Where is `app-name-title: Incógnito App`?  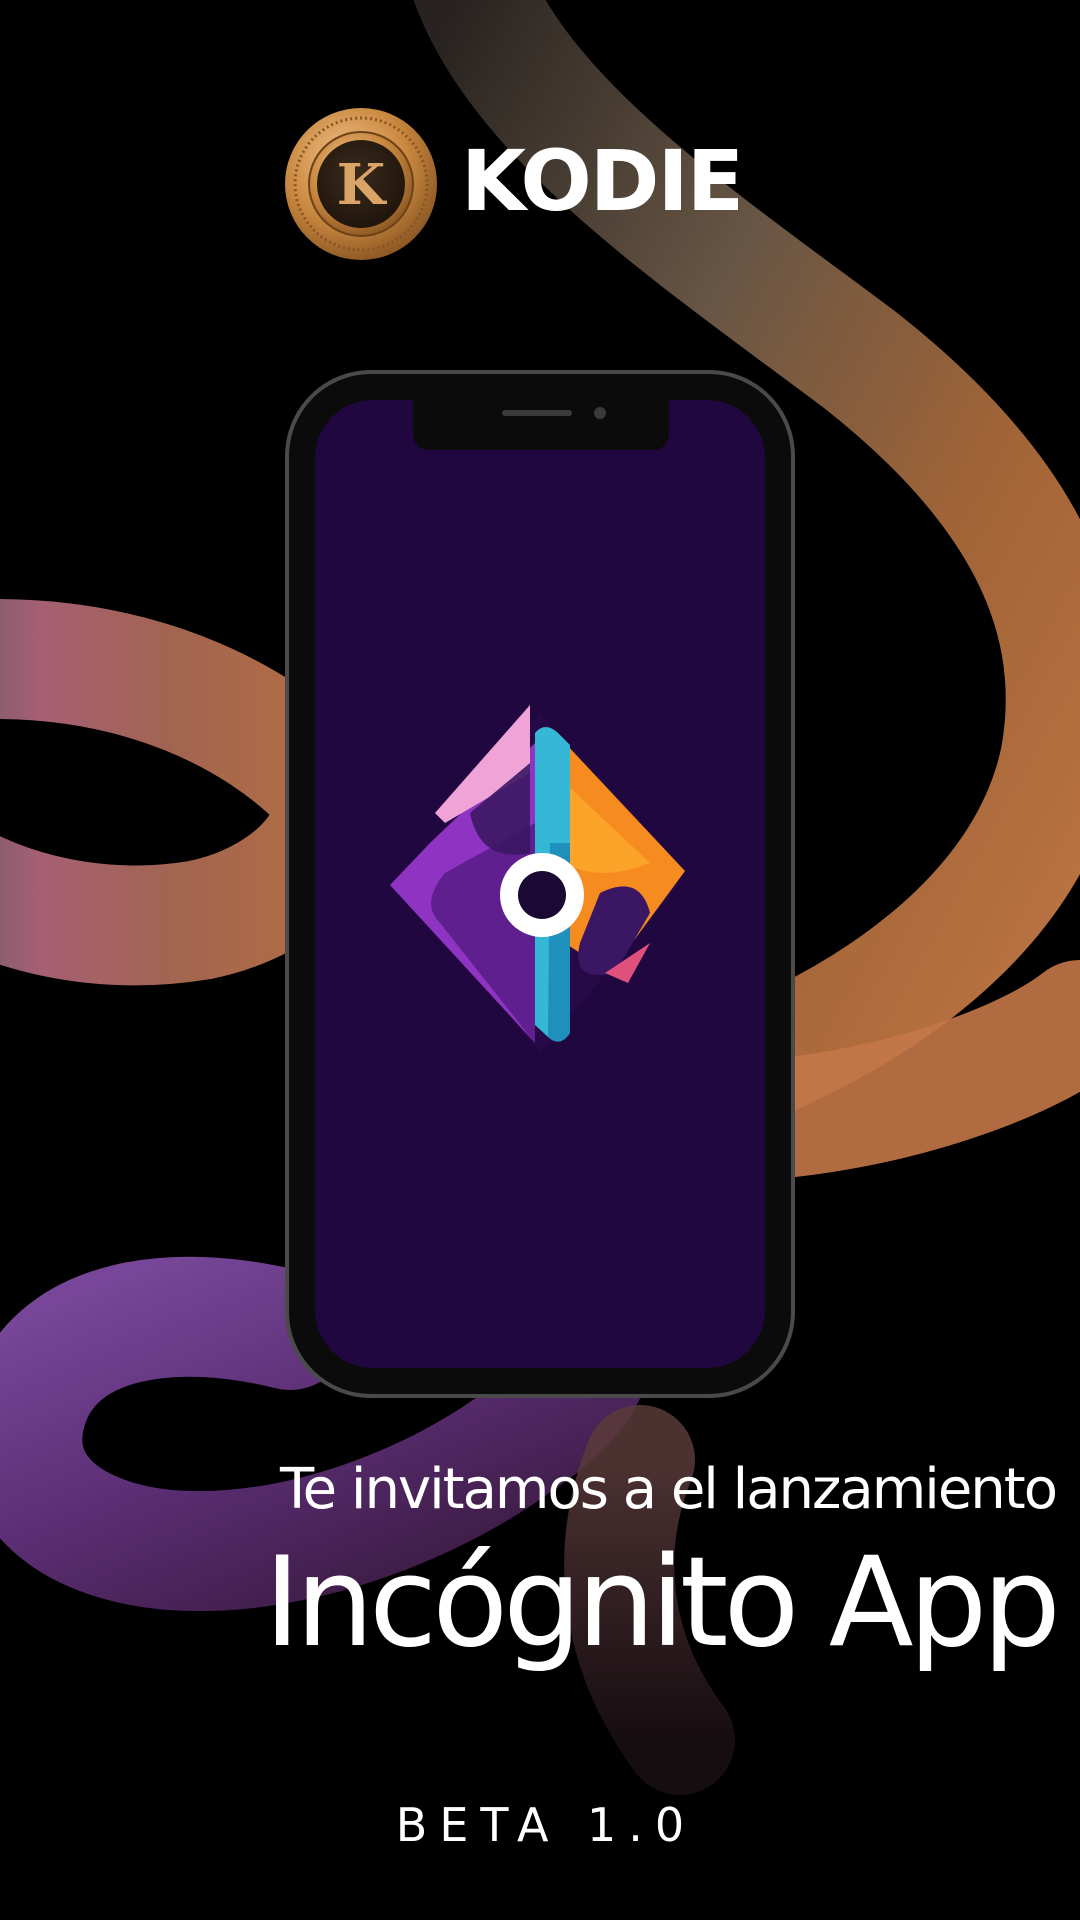 app-name-title: Incógnito App is located at coordinates (662, 1603).